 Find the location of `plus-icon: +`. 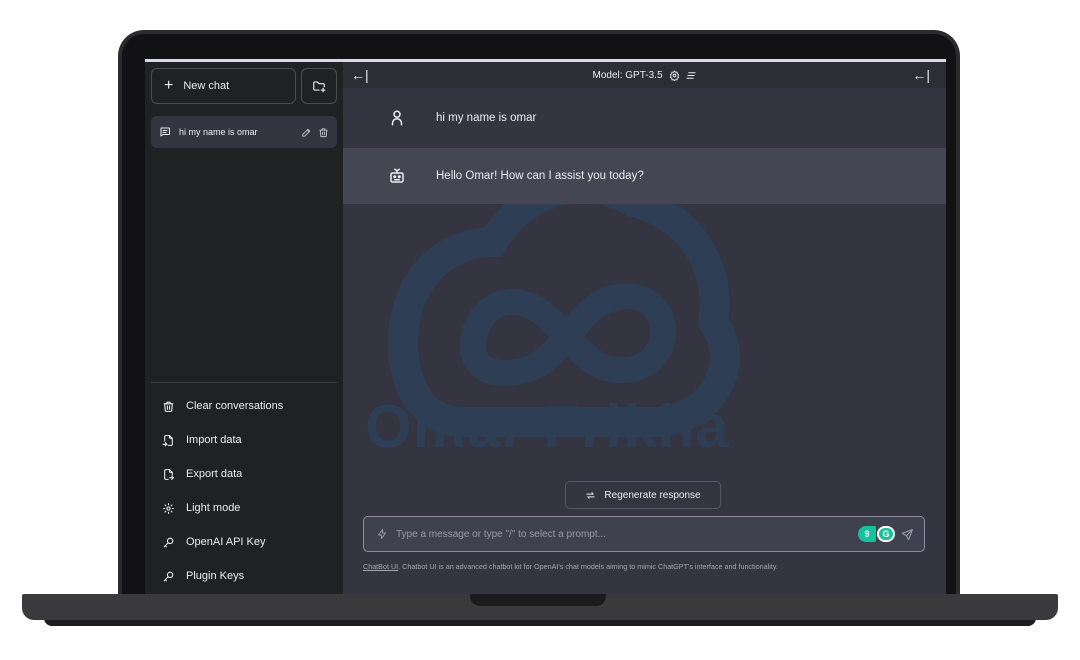

plus-icon: + is located at coordinates (169, 85).